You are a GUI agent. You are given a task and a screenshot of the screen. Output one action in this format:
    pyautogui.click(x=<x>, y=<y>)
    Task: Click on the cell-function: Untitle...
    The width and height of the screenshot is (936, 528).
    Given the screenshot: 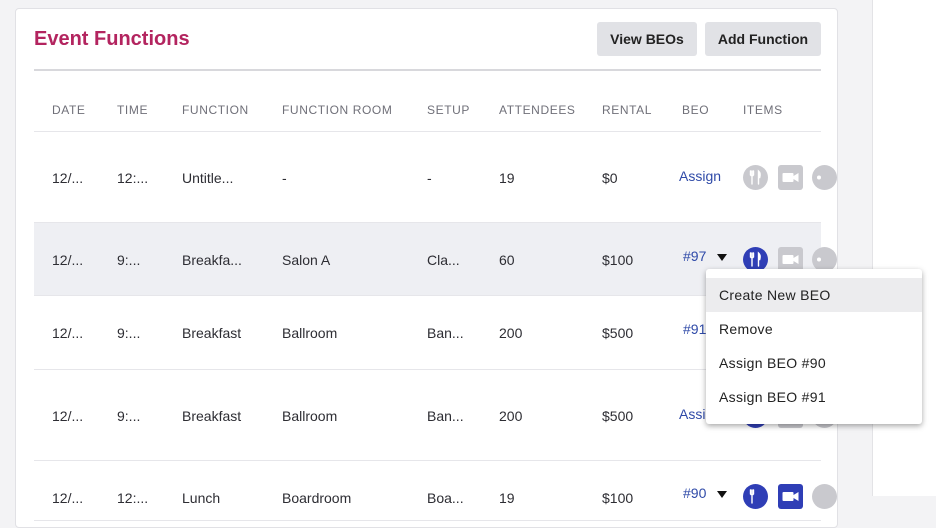 What is the action you would take?
    pyautogui.click(x=208, y=178)
    